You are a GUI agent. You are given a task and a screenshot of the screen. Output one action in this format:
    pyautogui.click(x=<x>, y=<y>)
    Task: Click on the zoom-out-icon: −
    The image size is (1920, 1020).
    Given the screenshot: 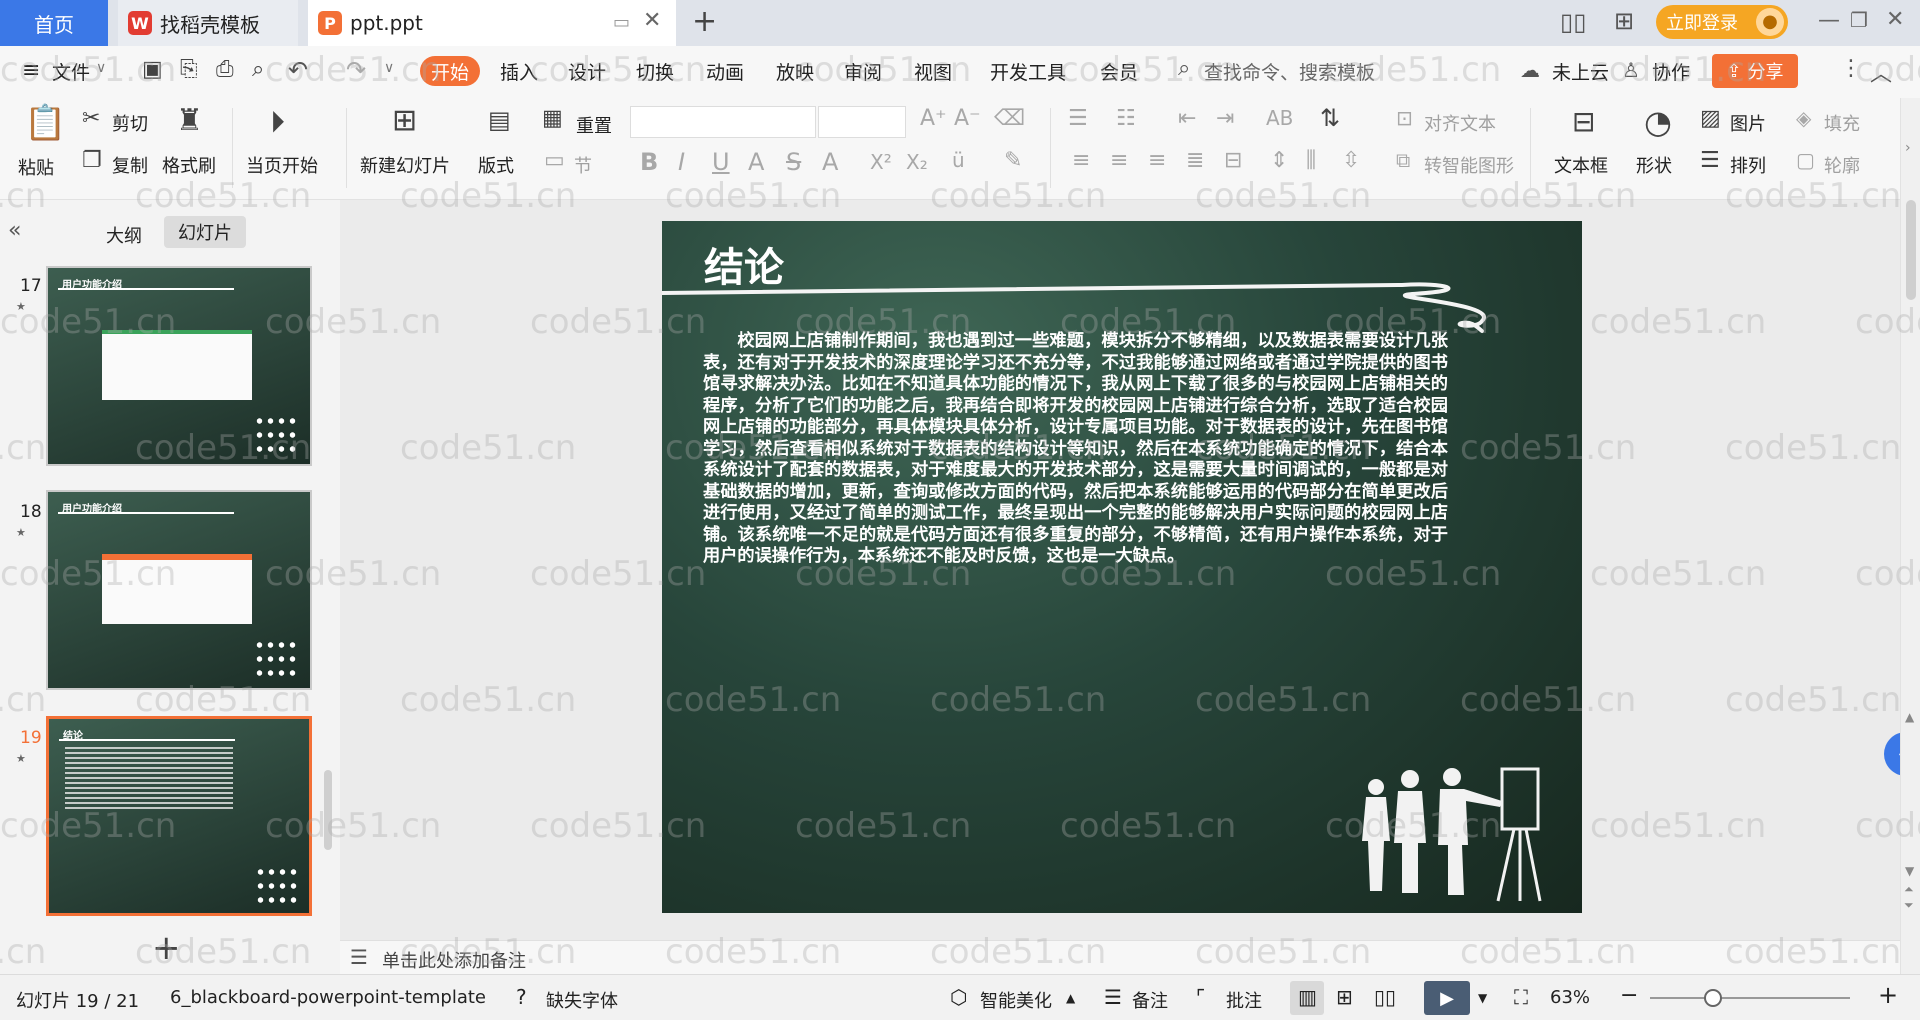 What is the action you would take?
    pyautogui.click(x=1629, y=995)
    